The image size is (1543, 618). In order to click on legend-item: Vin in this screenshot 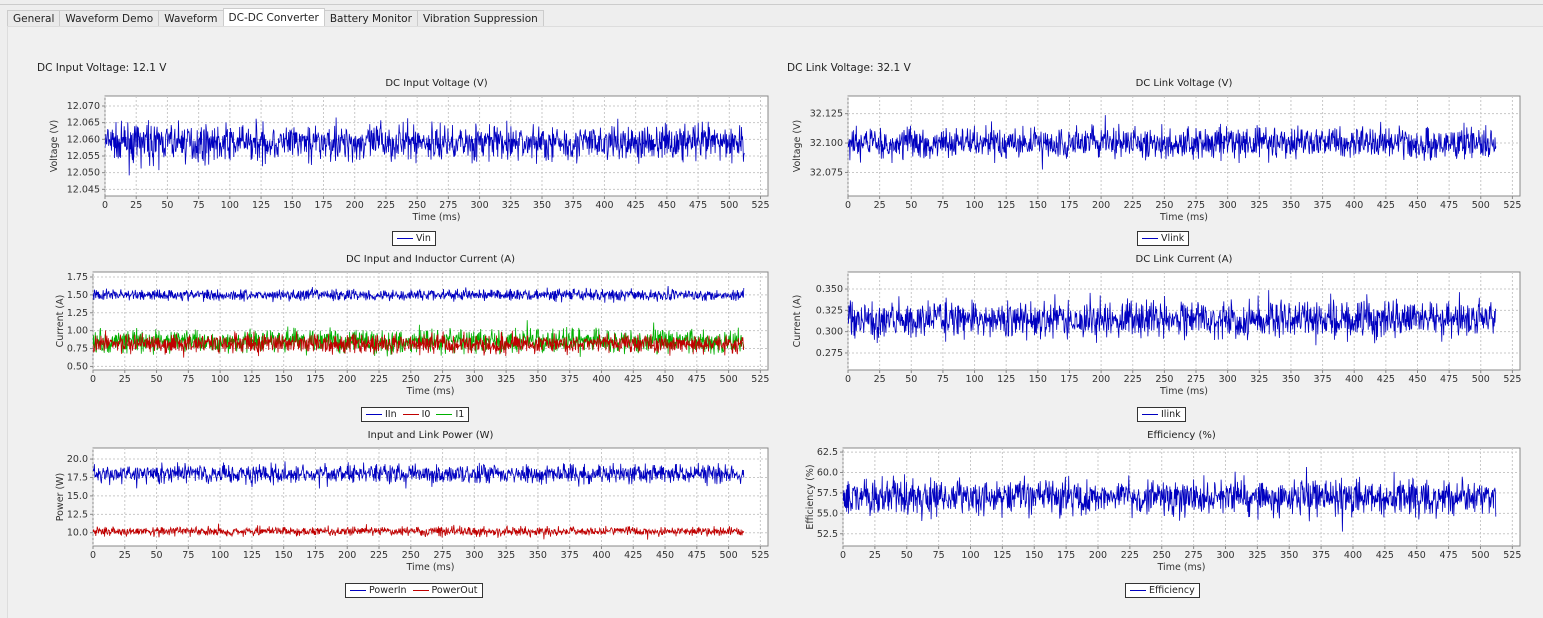, I will do `click(414, 238)`.